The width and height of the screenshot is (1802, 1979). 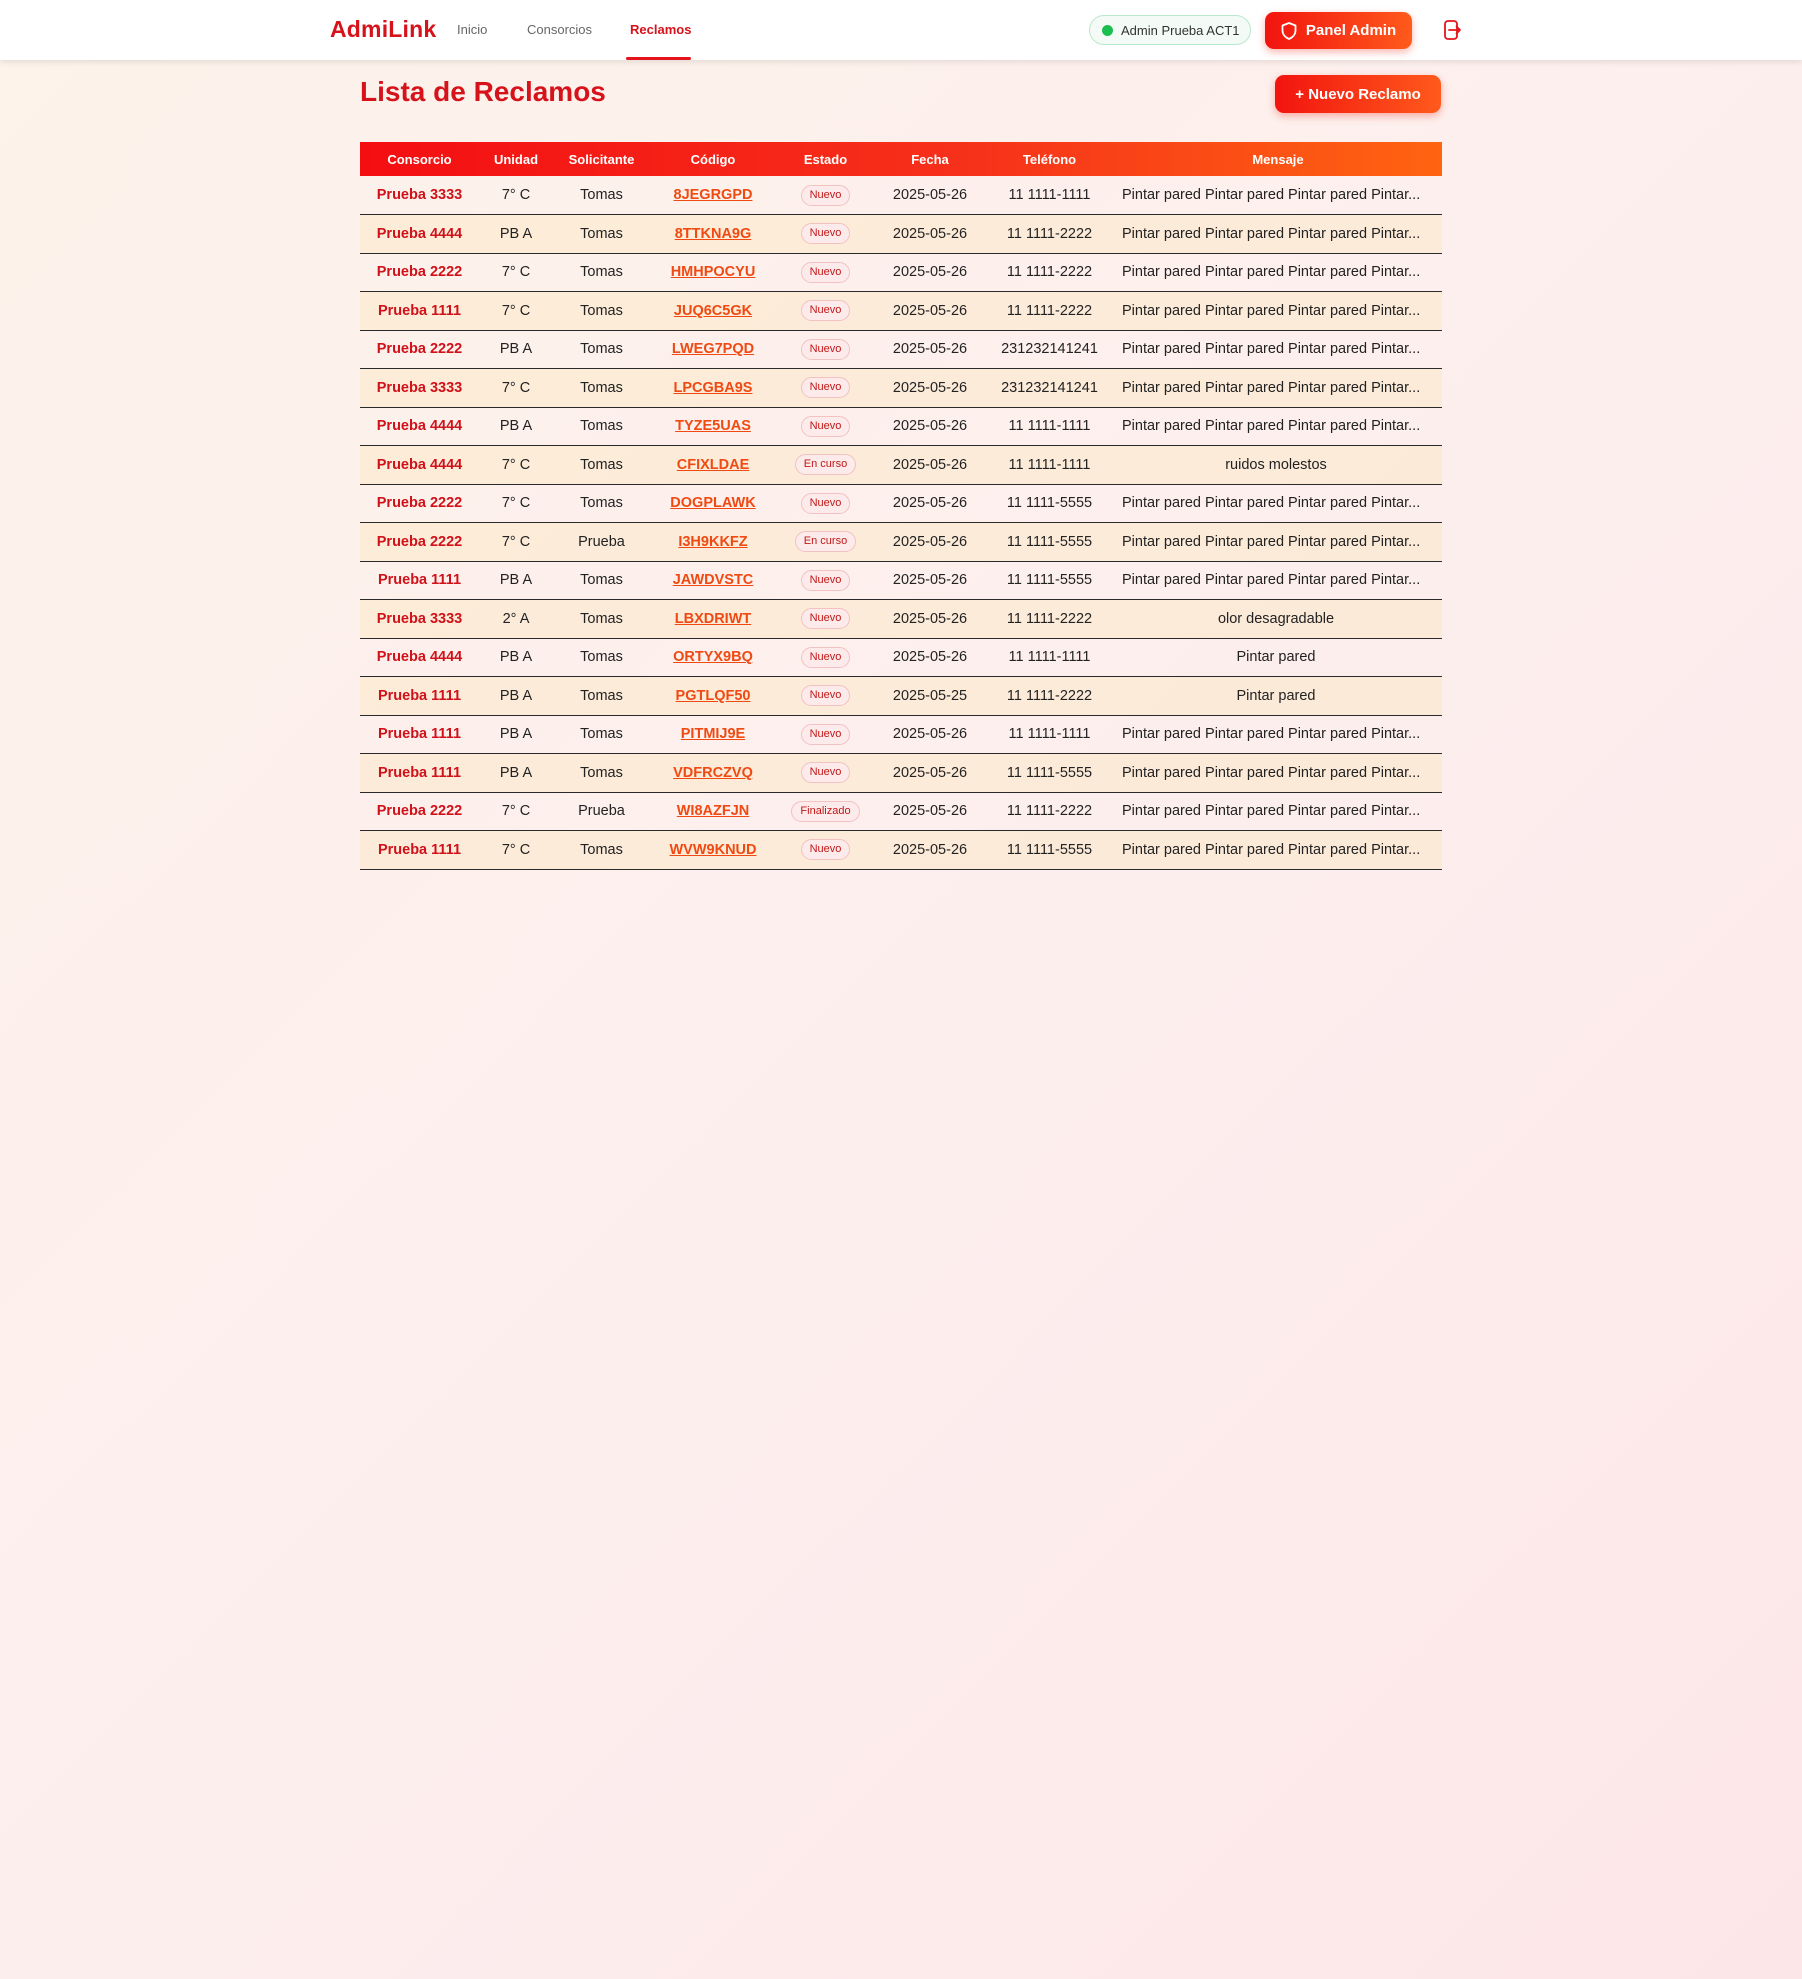 I want to click on panel-admin-button: Panel Admin, so click(x=1338, y=30).